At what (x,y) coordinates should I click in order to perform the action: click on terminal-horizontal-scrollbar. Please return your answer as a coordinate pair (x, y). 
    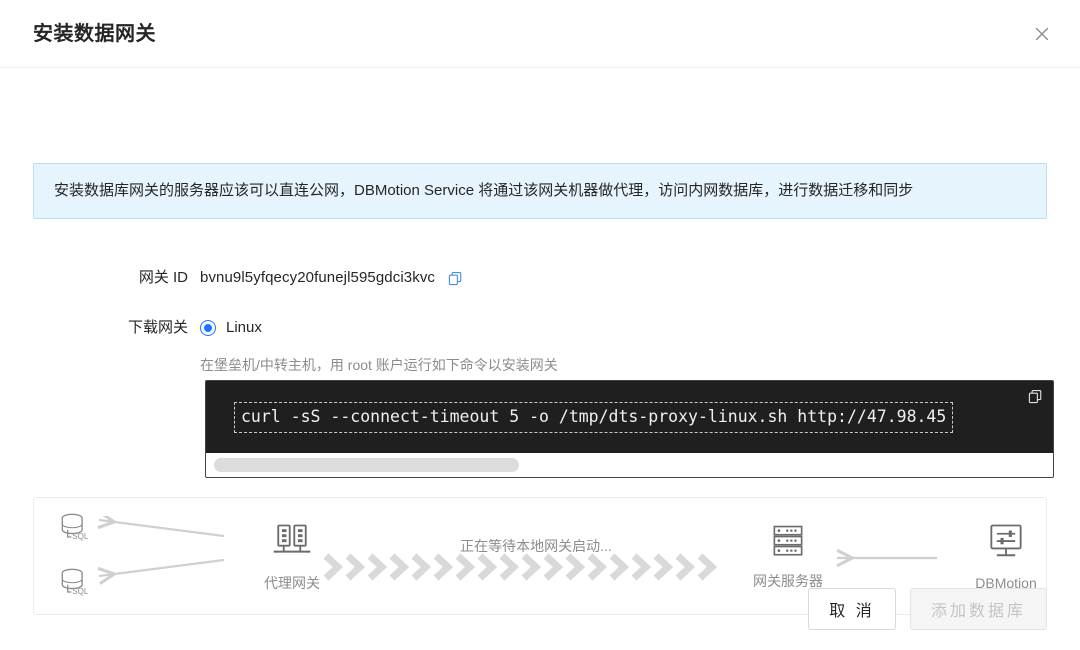
    Looking at the image, I should click on (629, 465).